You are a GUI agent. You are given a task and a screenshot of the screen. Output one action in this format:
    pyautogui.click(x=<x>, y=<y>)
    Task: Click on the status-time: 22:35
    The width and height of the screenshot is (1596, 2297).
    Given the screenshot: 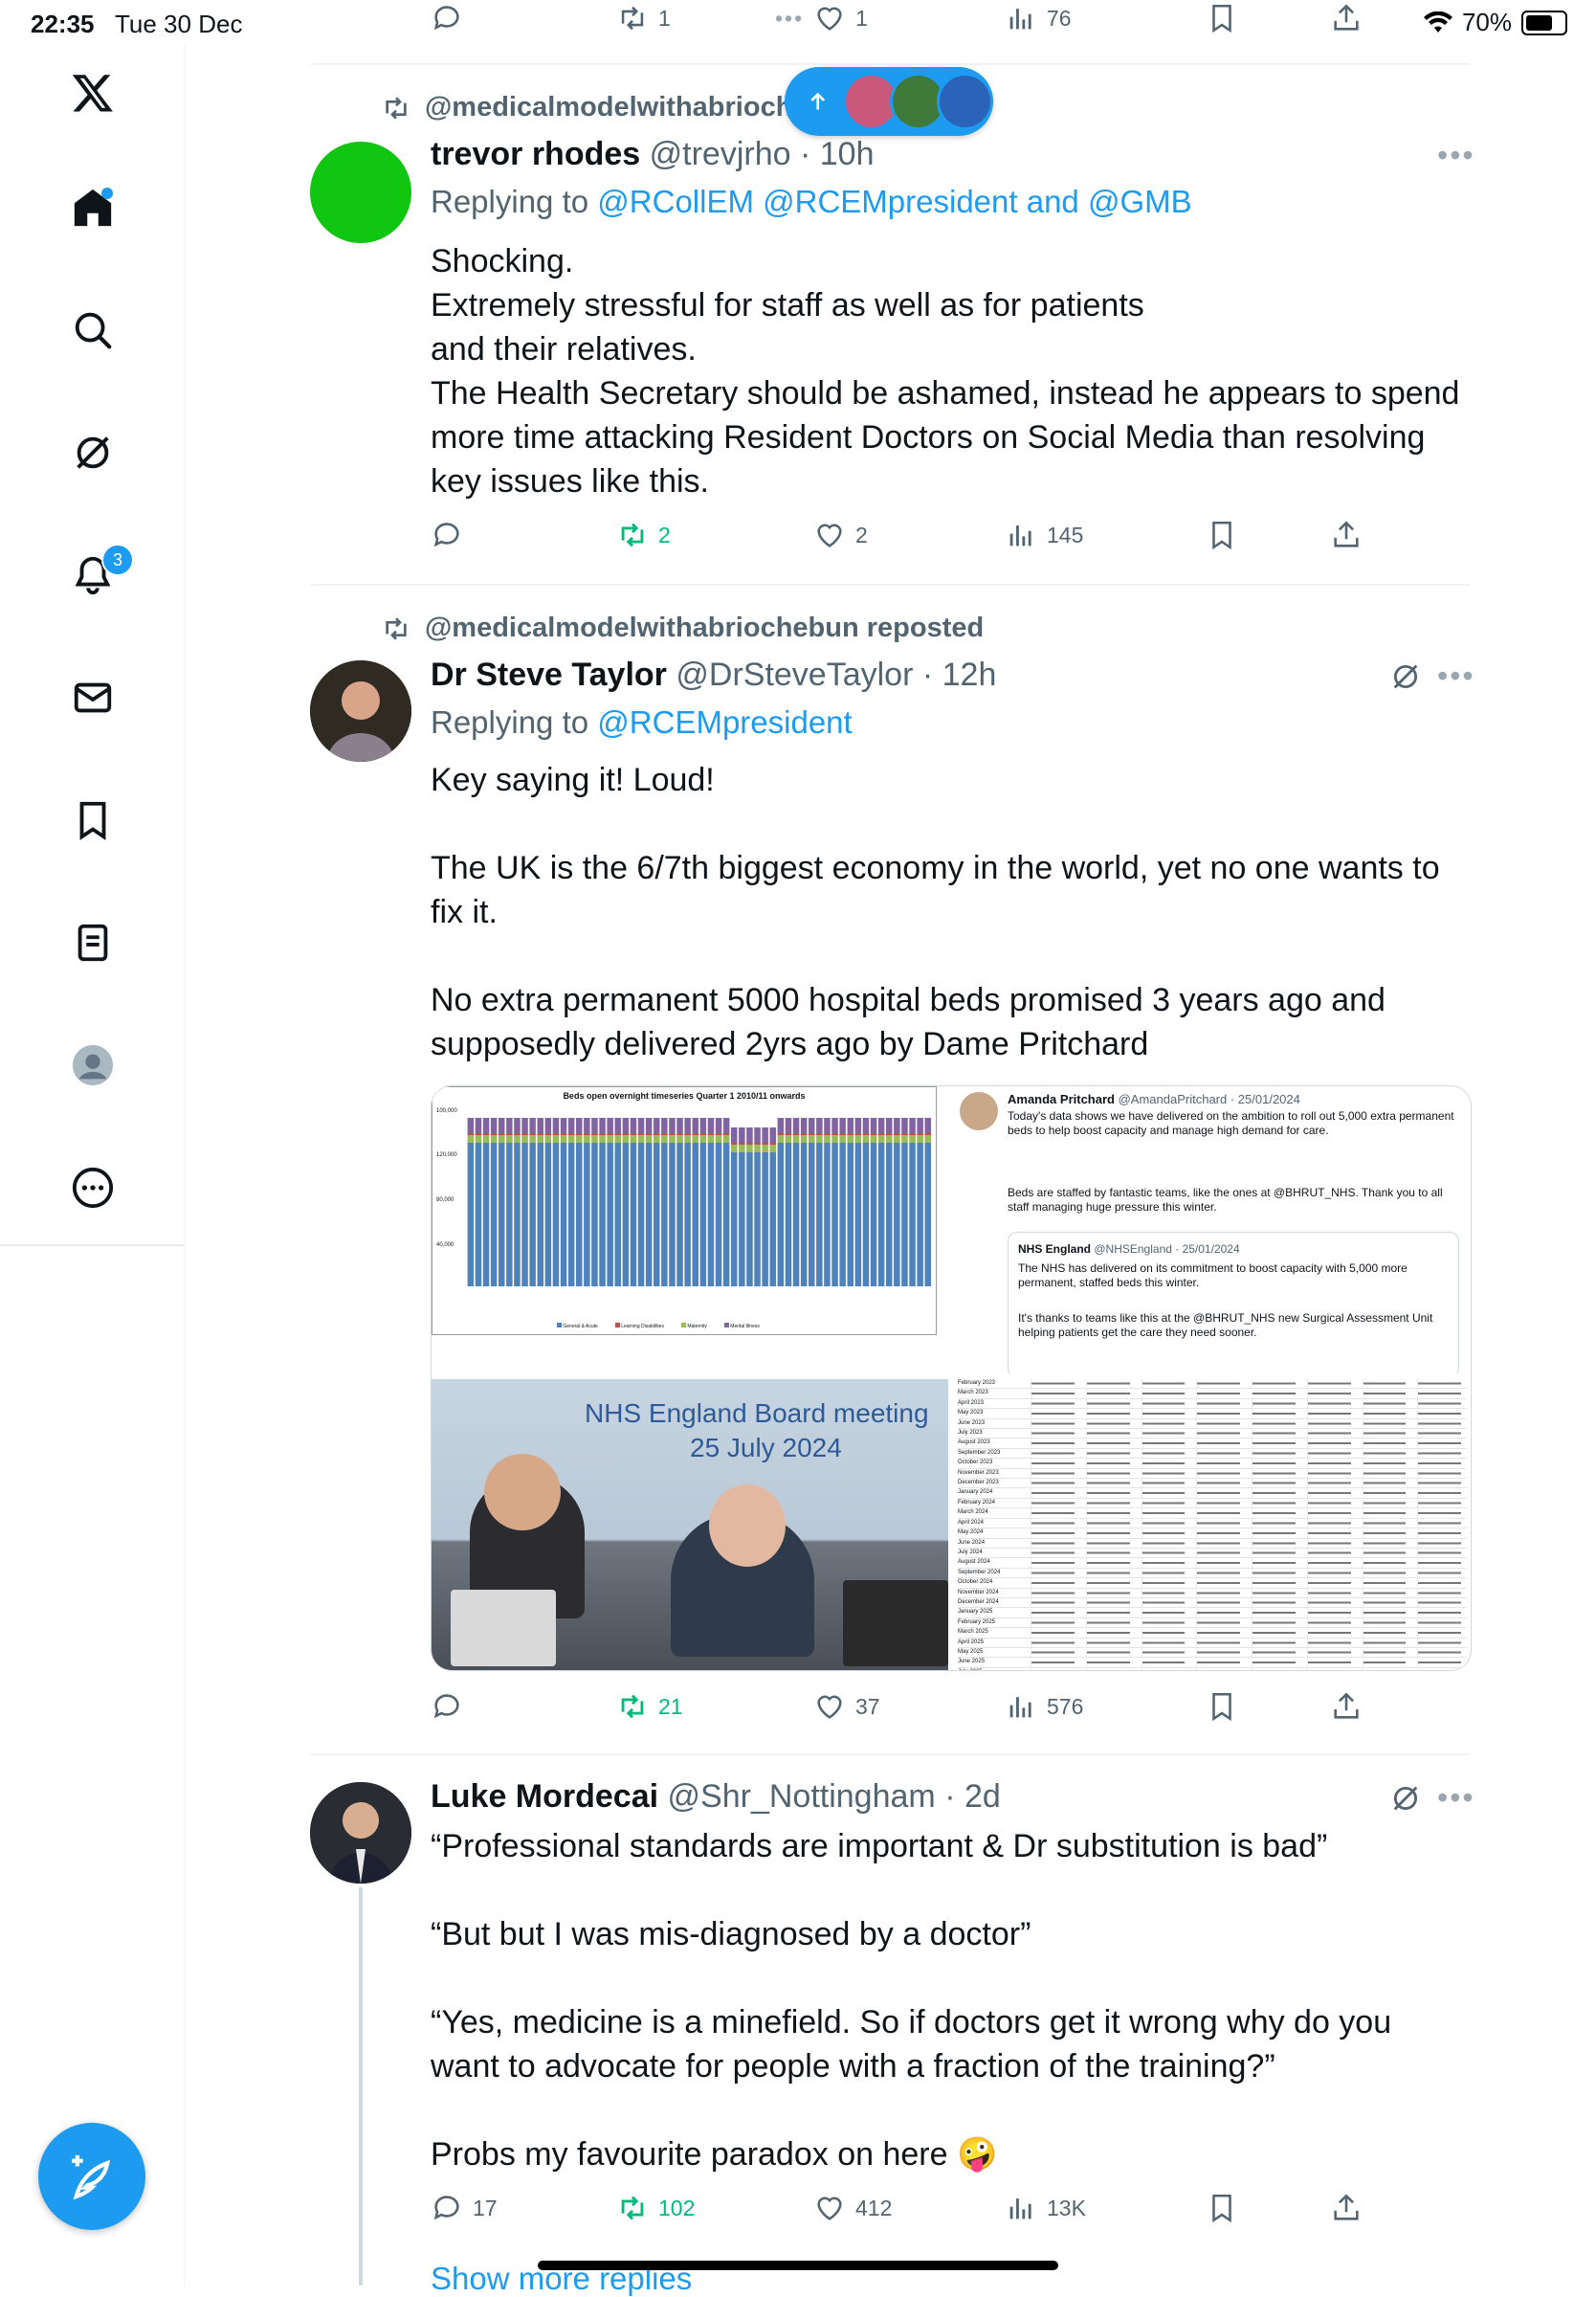 What is the action you would take?
    pyautogui.click(x=63, y=24)
    